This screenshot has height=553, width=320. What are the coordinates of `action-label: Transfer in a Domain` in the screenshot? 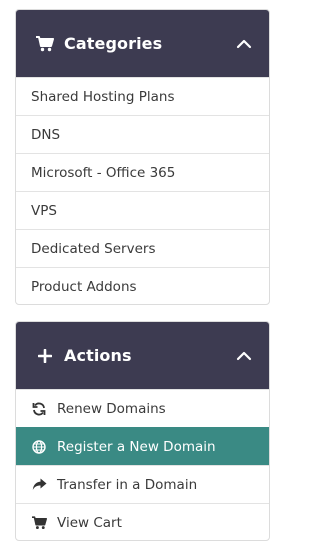 It's located at (127, 484).